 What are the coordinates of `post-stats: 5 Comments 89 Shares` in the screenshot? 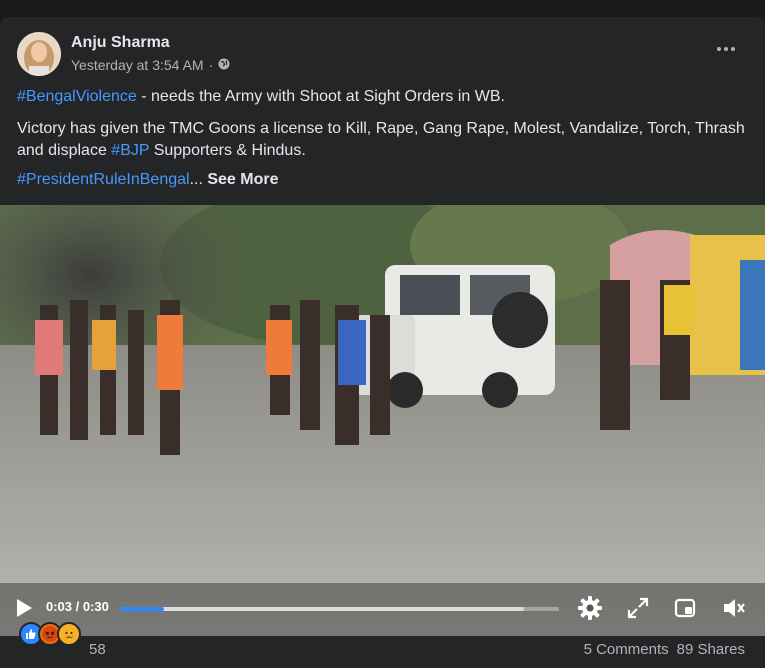 It's located at (664, 649).